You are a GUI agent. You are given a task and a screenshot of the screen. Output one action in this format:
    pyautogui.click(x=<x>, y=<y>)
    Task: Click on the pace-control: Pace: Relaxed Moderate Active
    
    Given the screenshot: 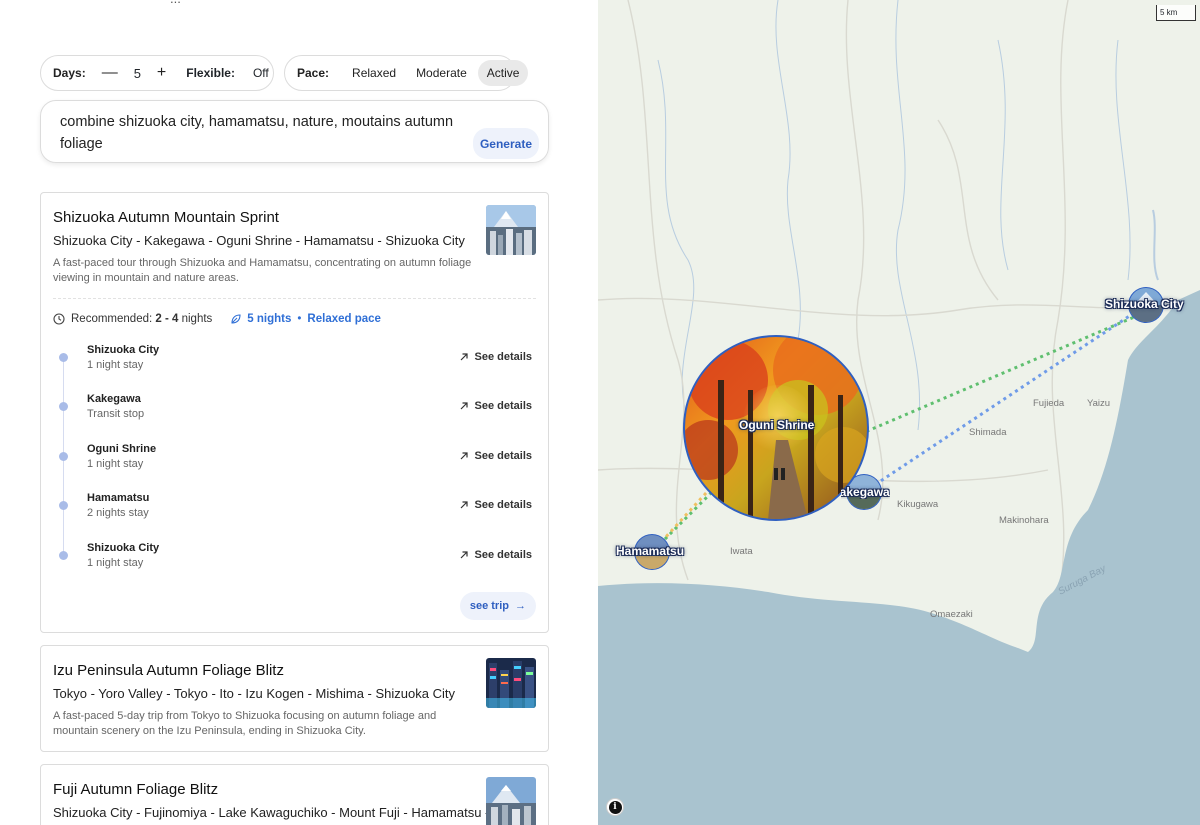 What is the action you would take?
    pyautogui.click(x=406, y=73)
    